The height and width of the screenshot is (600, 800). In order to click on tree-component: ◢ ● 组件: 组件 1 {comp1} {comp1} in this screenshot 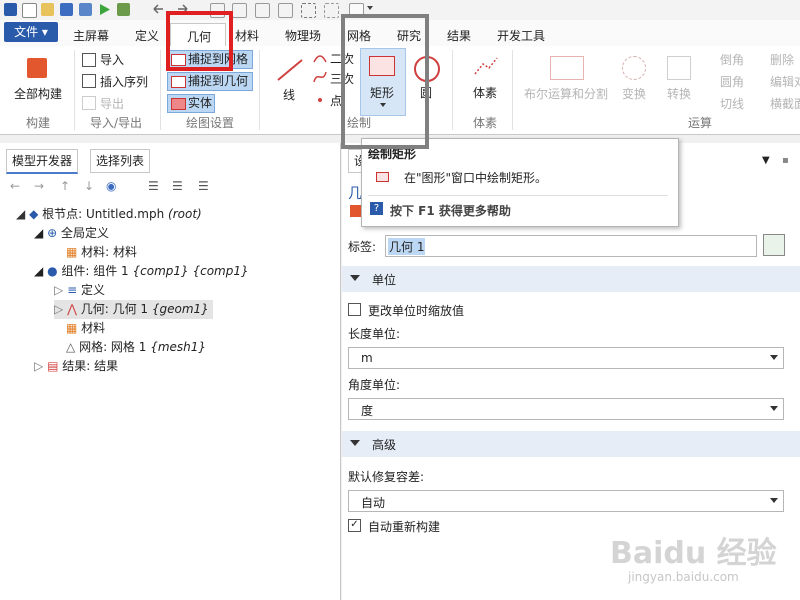, I will do `click(141, 271)`.